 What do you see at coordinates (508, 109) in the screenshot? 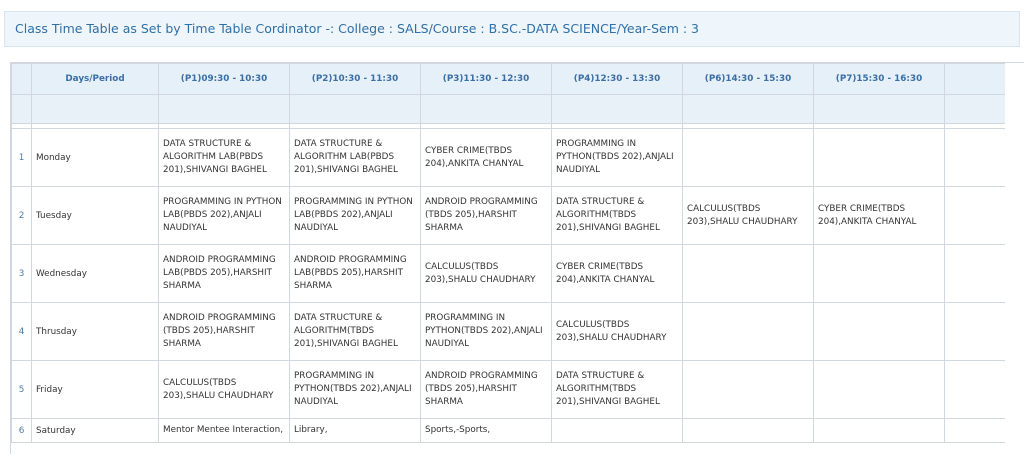
I see `table-spacer-row` at bounding box center [508, 109].